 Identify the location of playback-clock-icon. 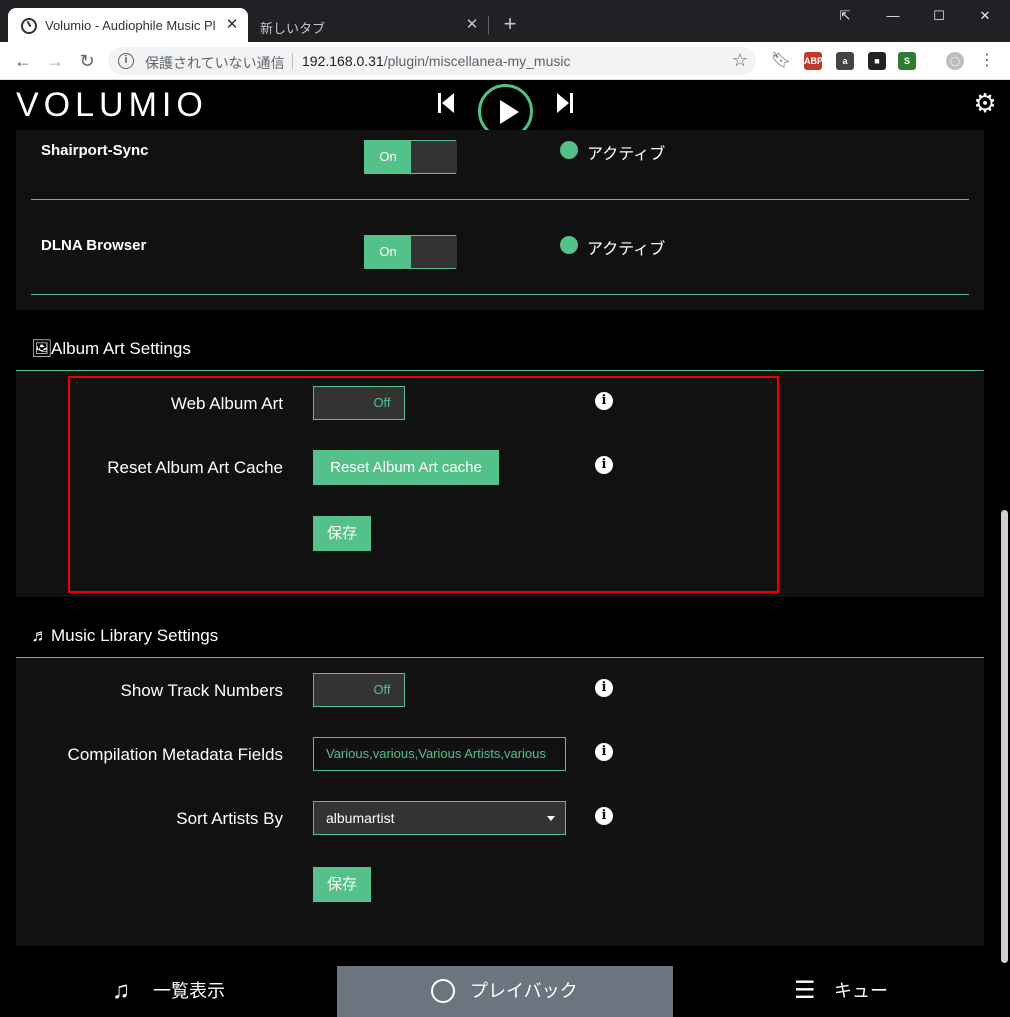
(443, 991).